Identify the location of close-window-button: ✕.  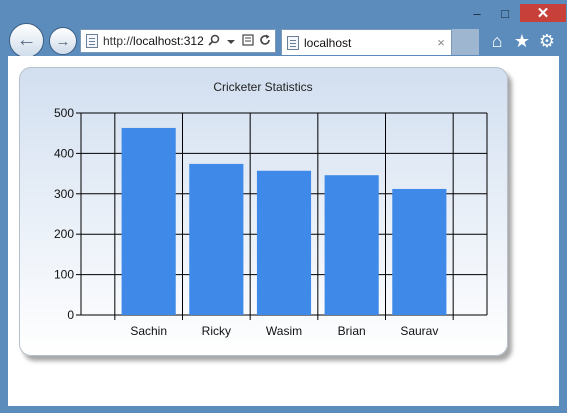
(543, 13).